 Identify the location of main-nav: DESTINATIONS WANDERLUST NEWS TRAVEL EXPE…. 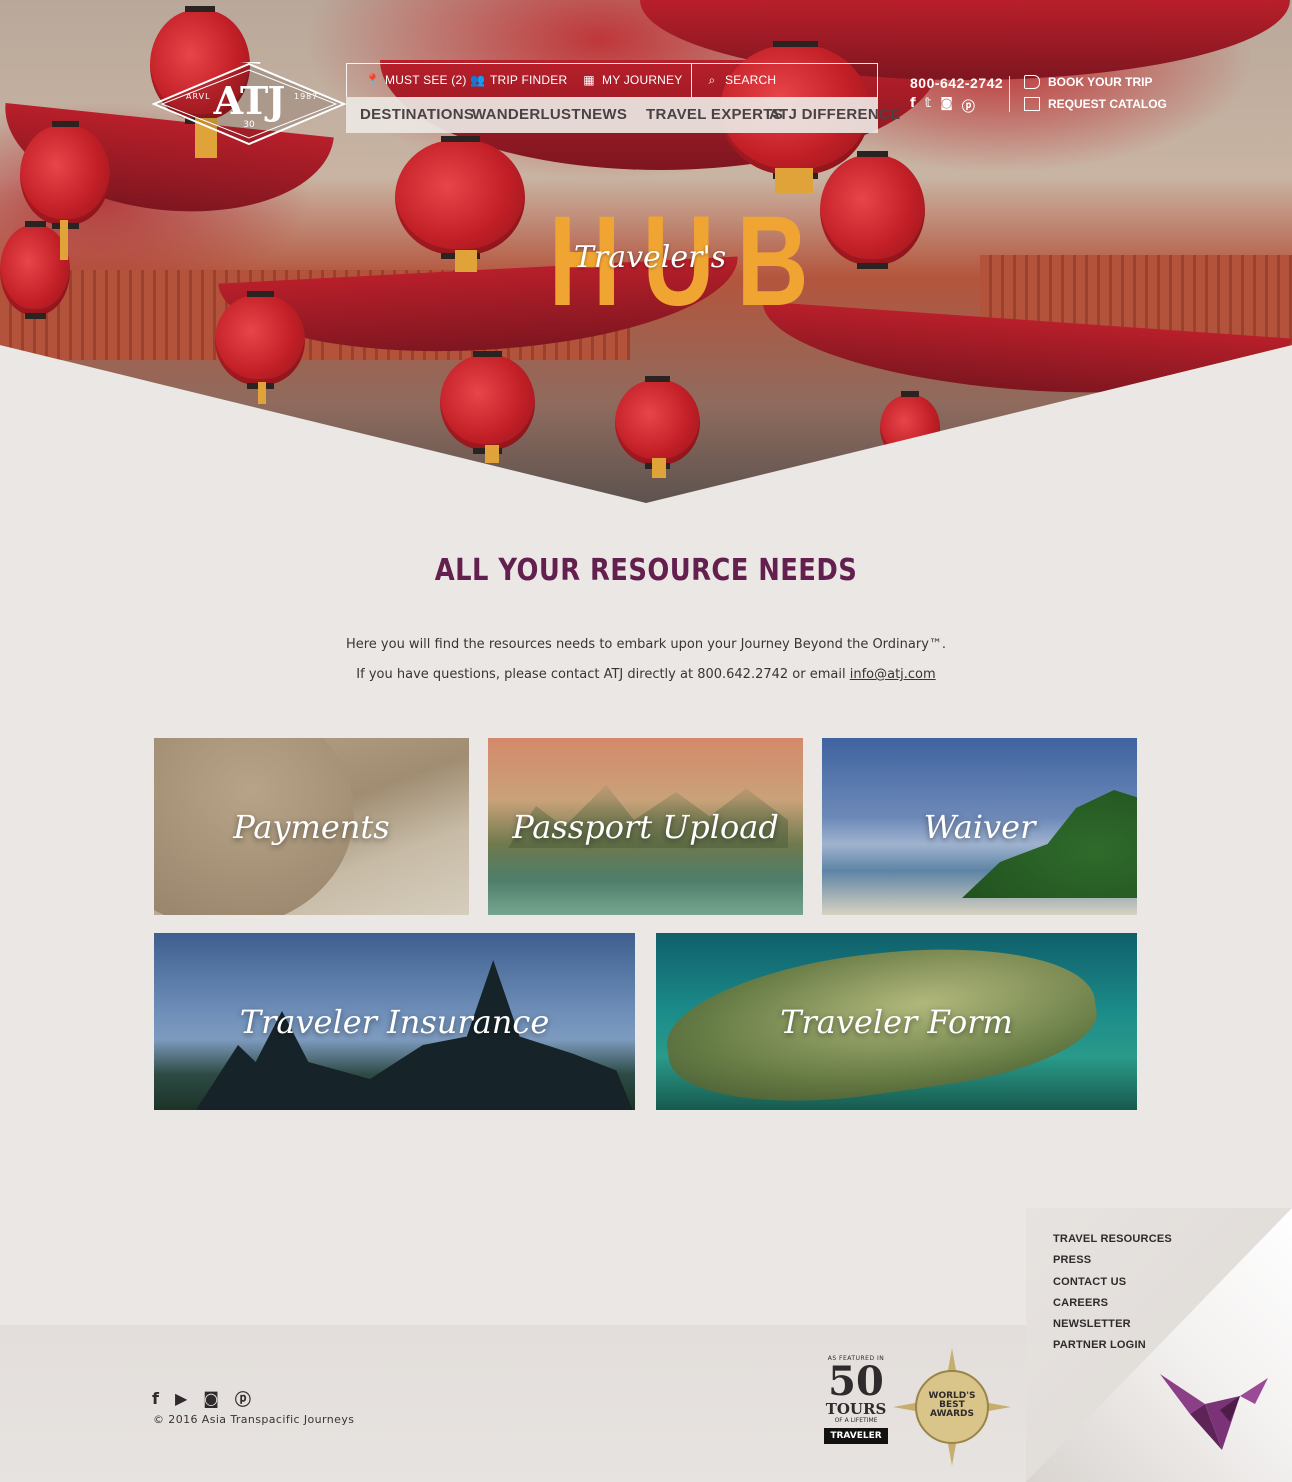
(623, 115).